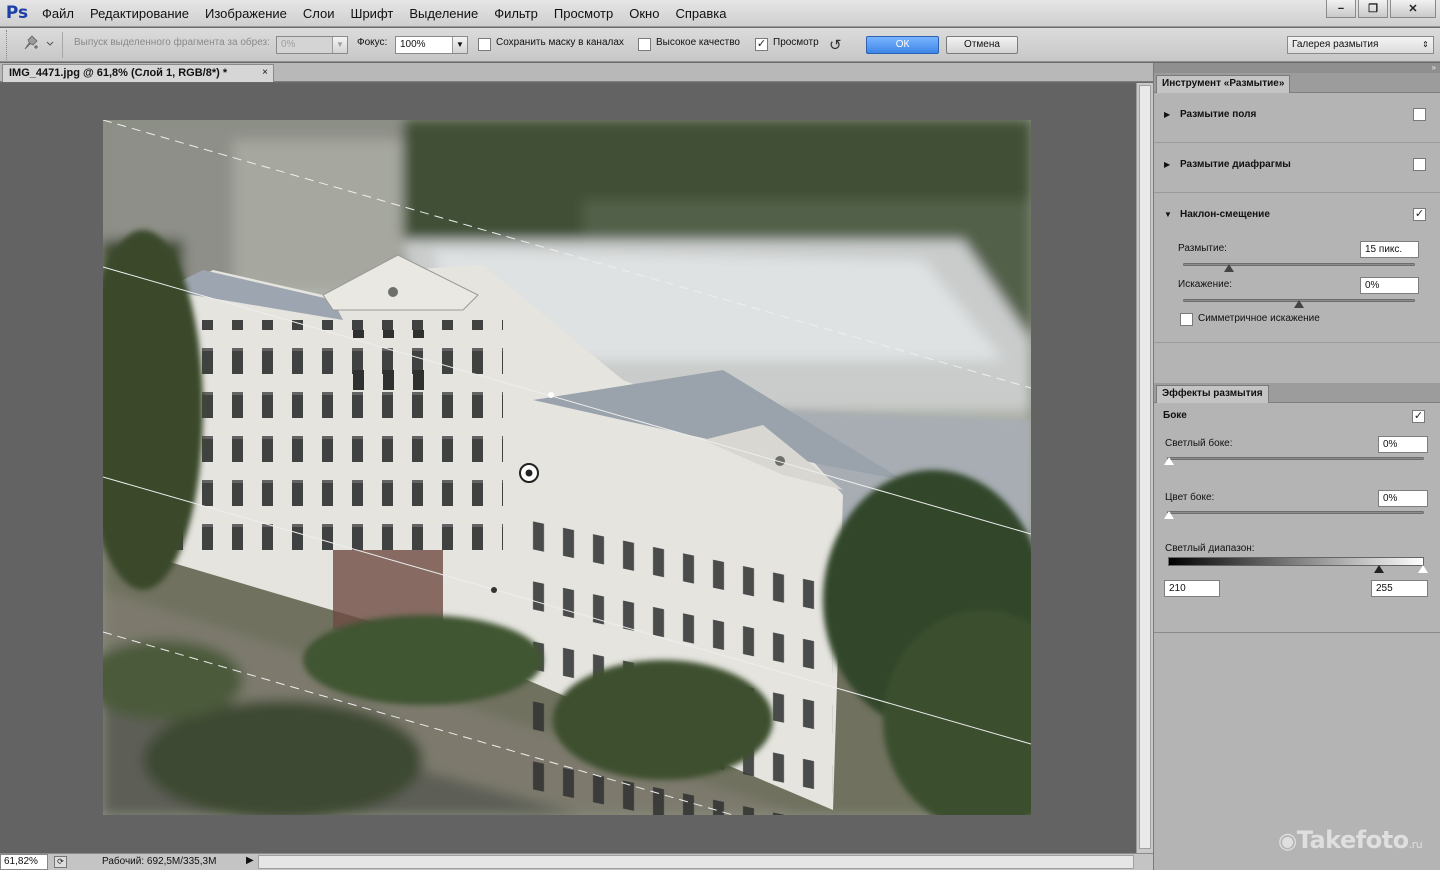  Describe the element at coordinates (60, 862) in the screenshot. I see `export-icon: ⟳` at that location.